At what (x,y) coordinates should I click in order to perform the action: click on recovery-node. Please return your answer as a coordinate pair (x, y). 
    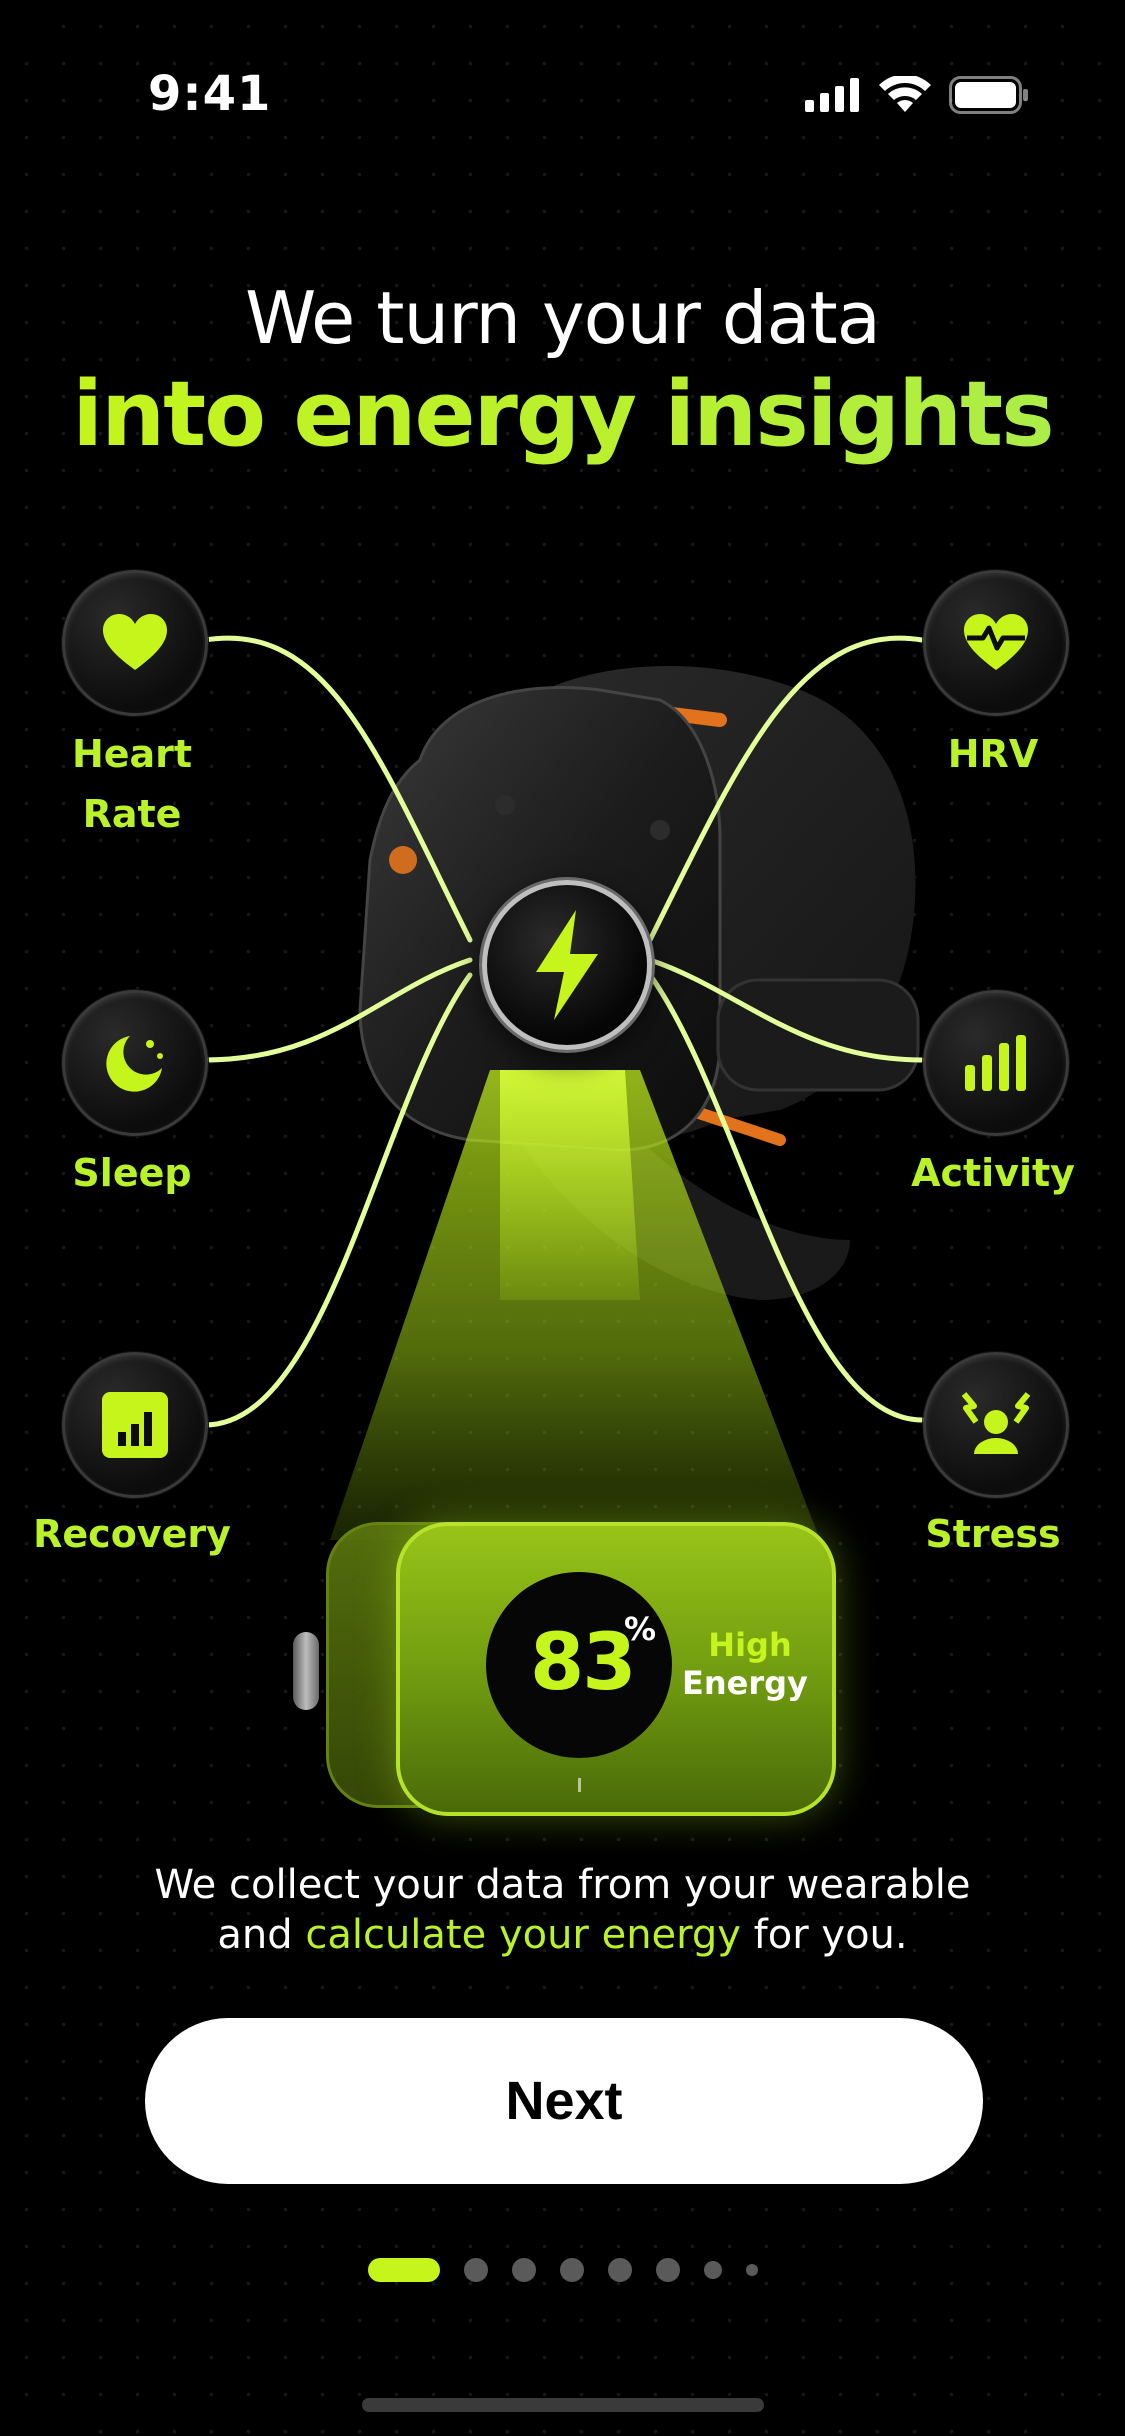
    Looking at the image, I should click on (135, 1425).